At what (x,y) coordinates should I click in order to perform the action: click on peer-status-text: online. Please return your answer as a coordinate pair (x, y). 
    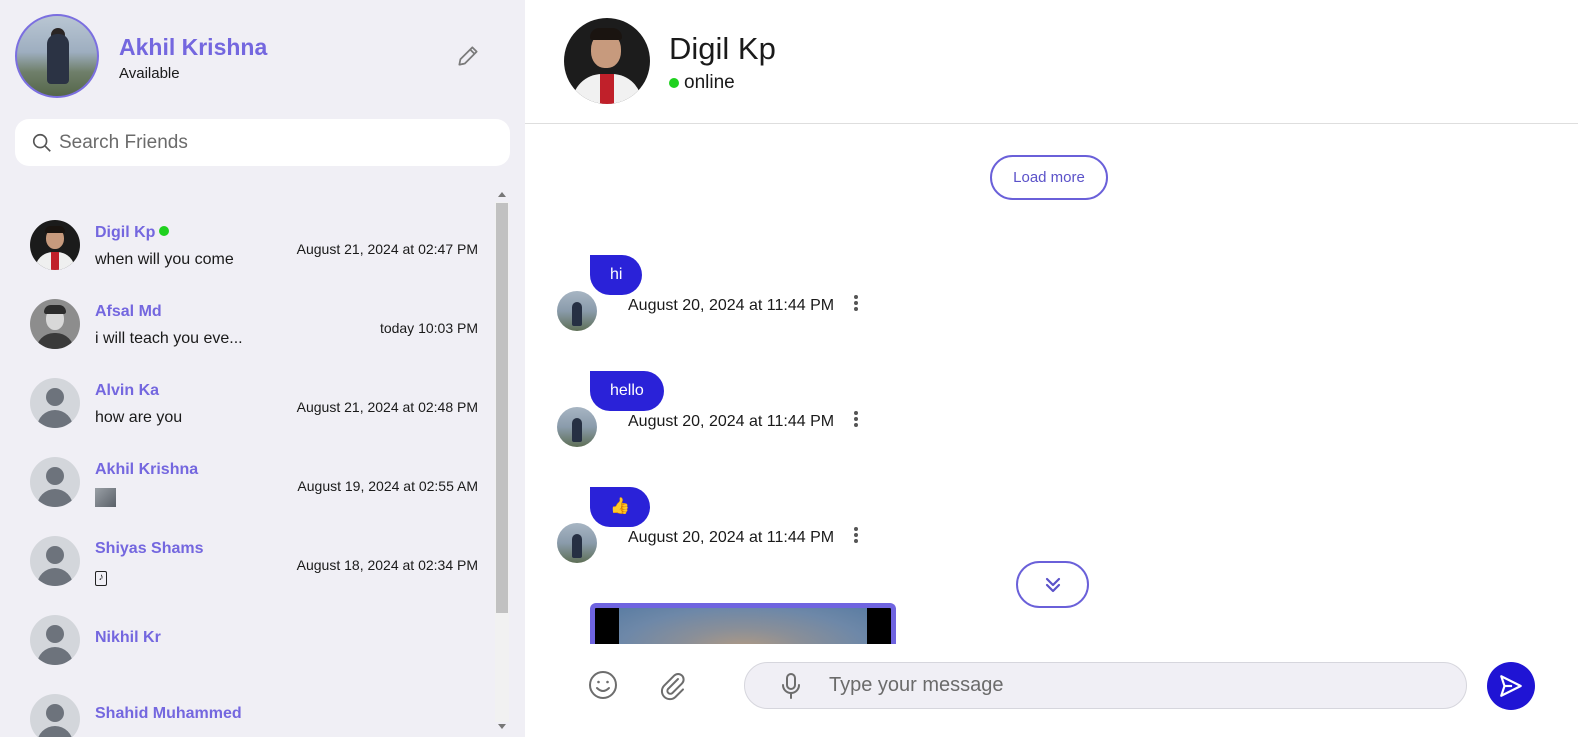
    Looking at the image, I should click on (709, 82).